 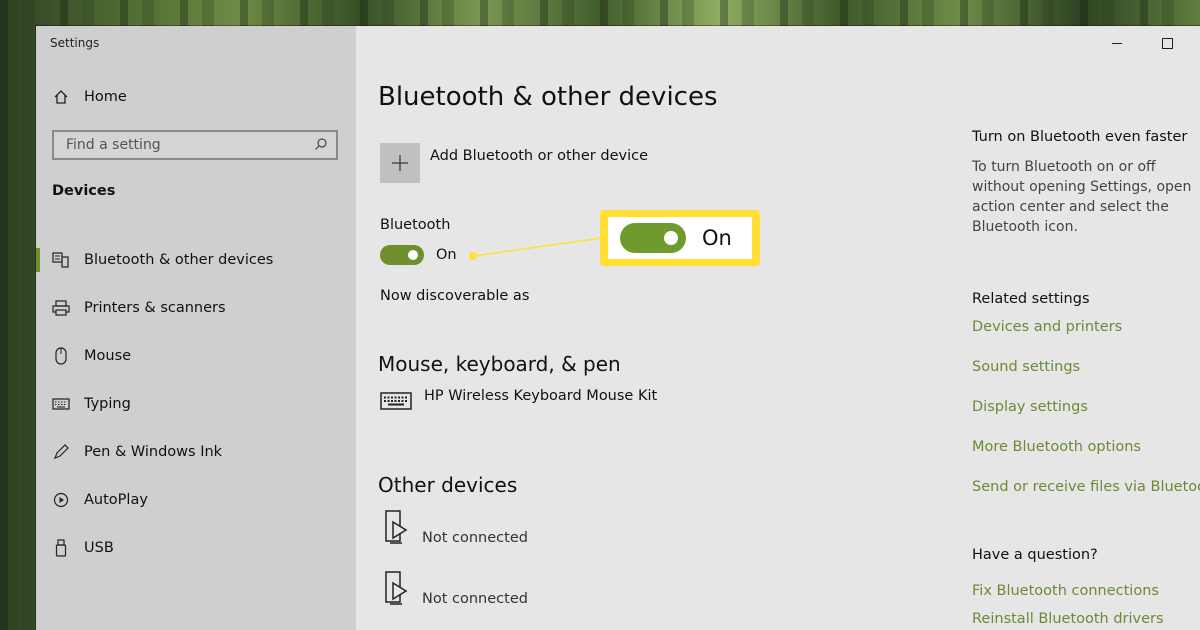 What do you see at coordinates (473, 256) in the screenshot?
I see `callout-dot` at bounding box center [473, 256].